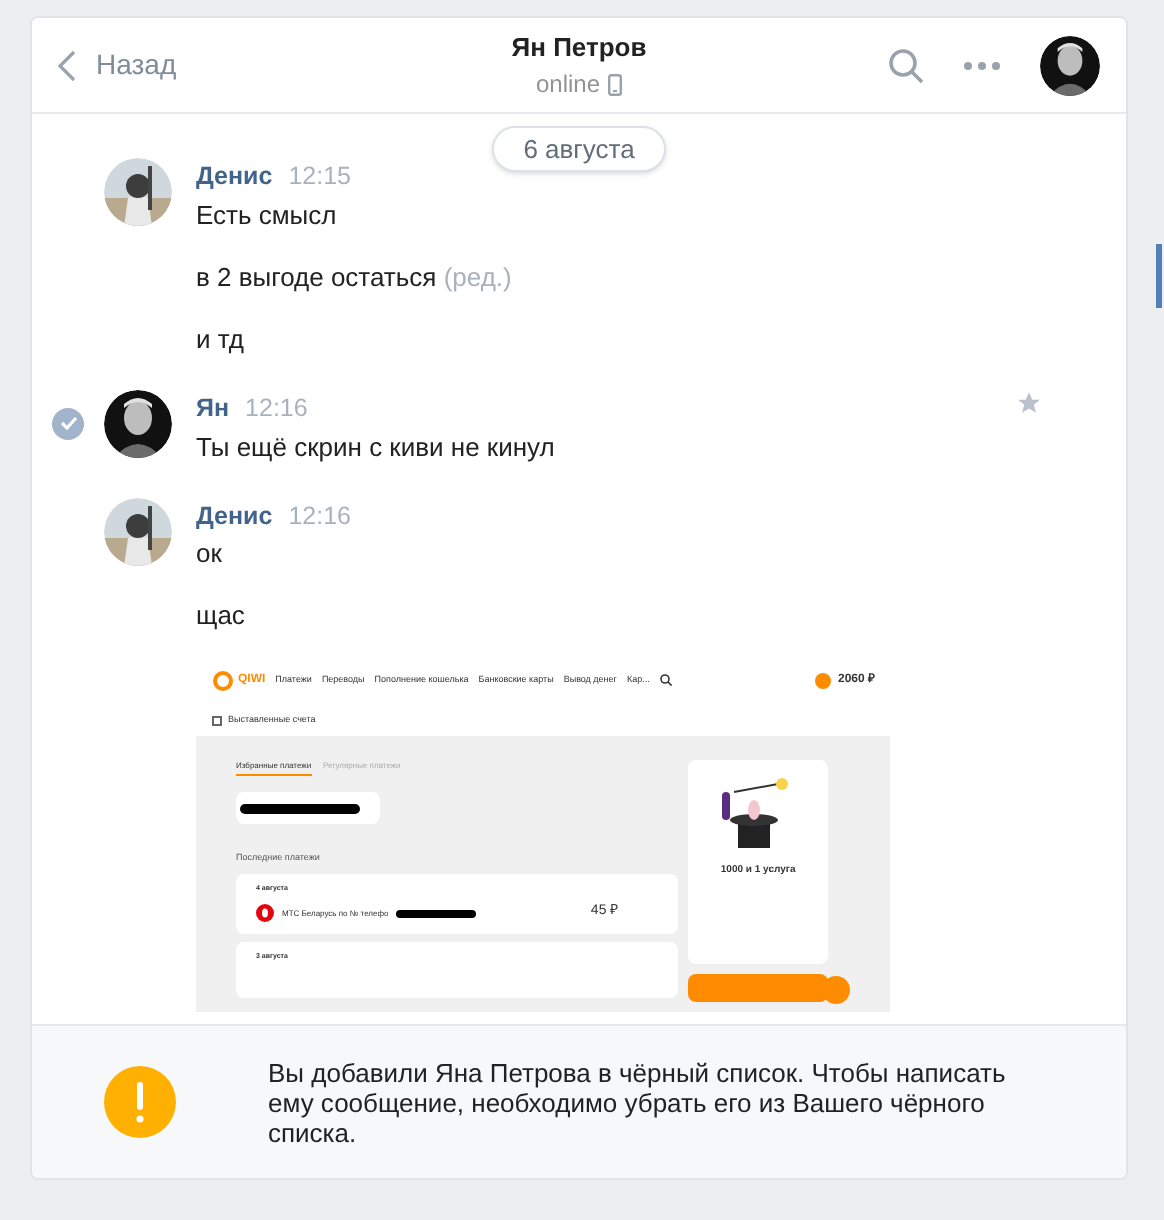  Describe the element at coordinates (579, 47) in the screenshot. I see `contact-name: Ян Петров` at that location.